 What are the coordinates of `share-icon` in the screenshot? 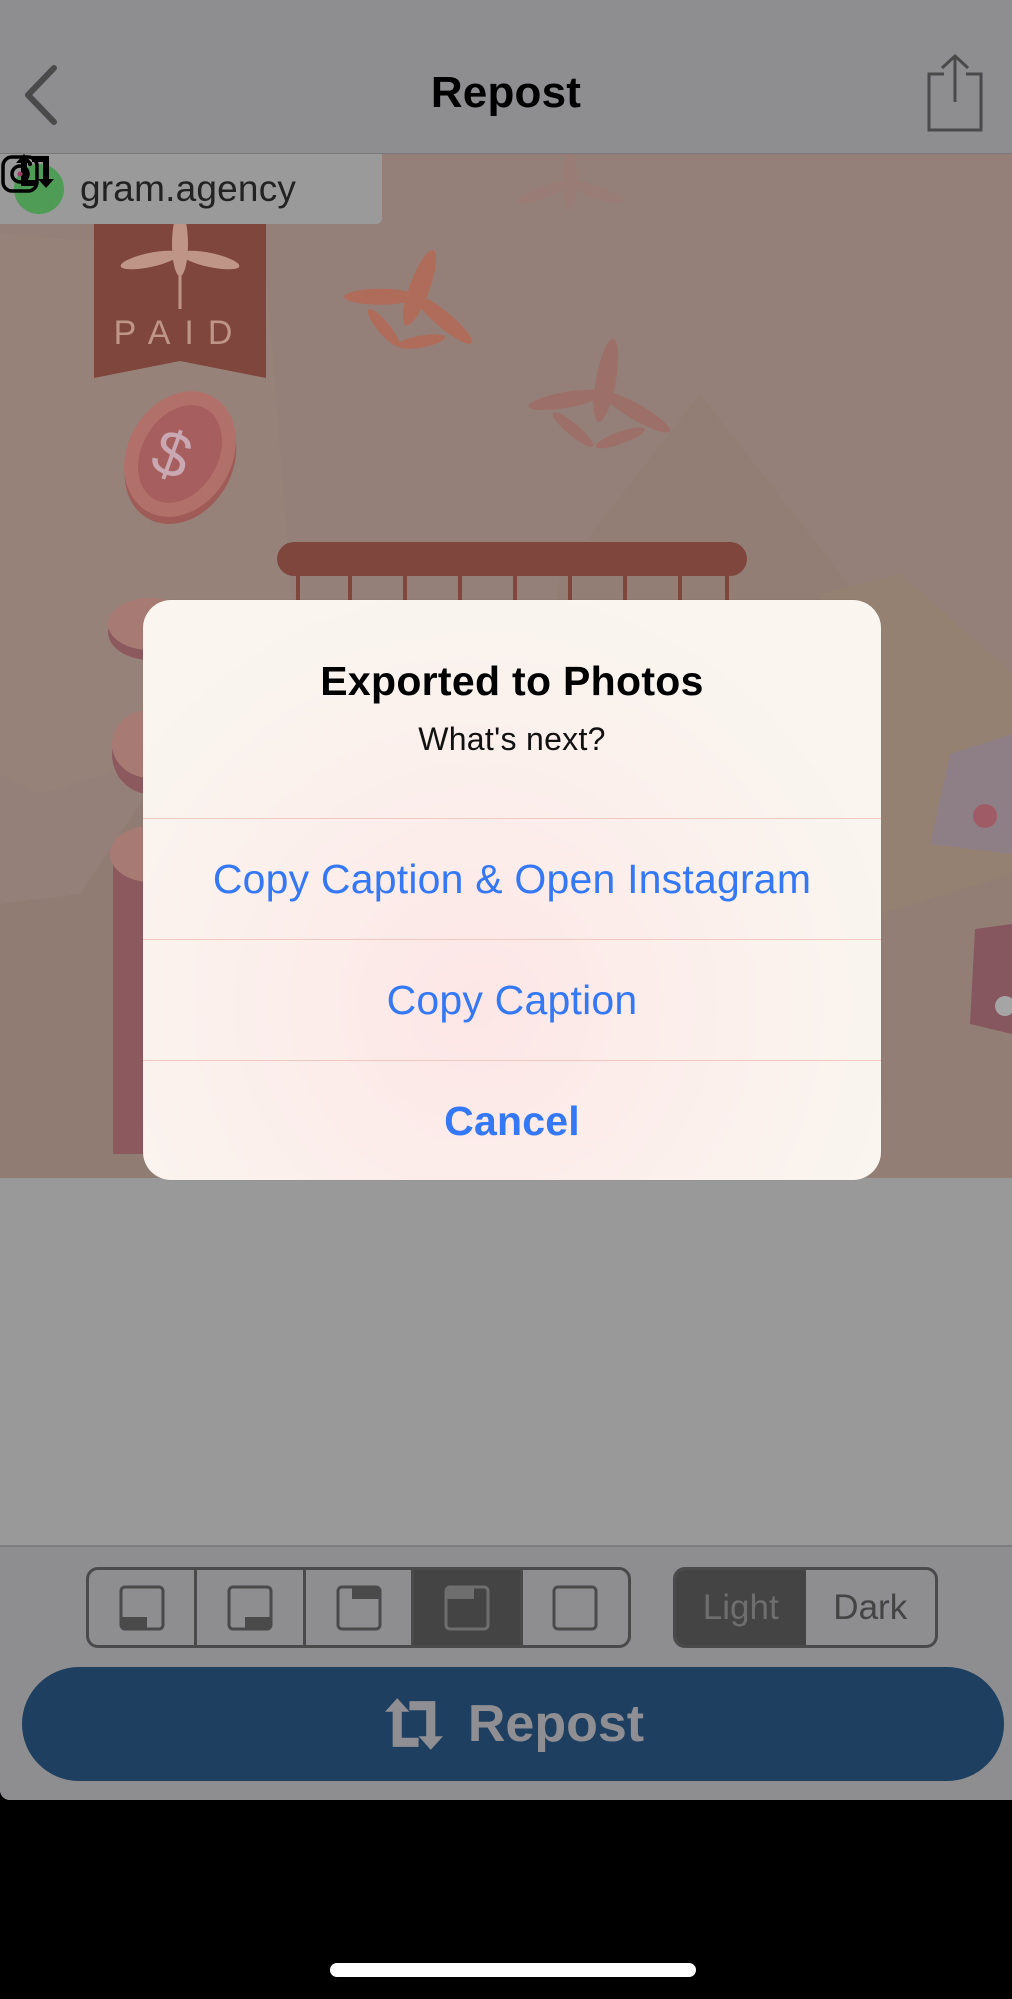 It's located at (955, 92).